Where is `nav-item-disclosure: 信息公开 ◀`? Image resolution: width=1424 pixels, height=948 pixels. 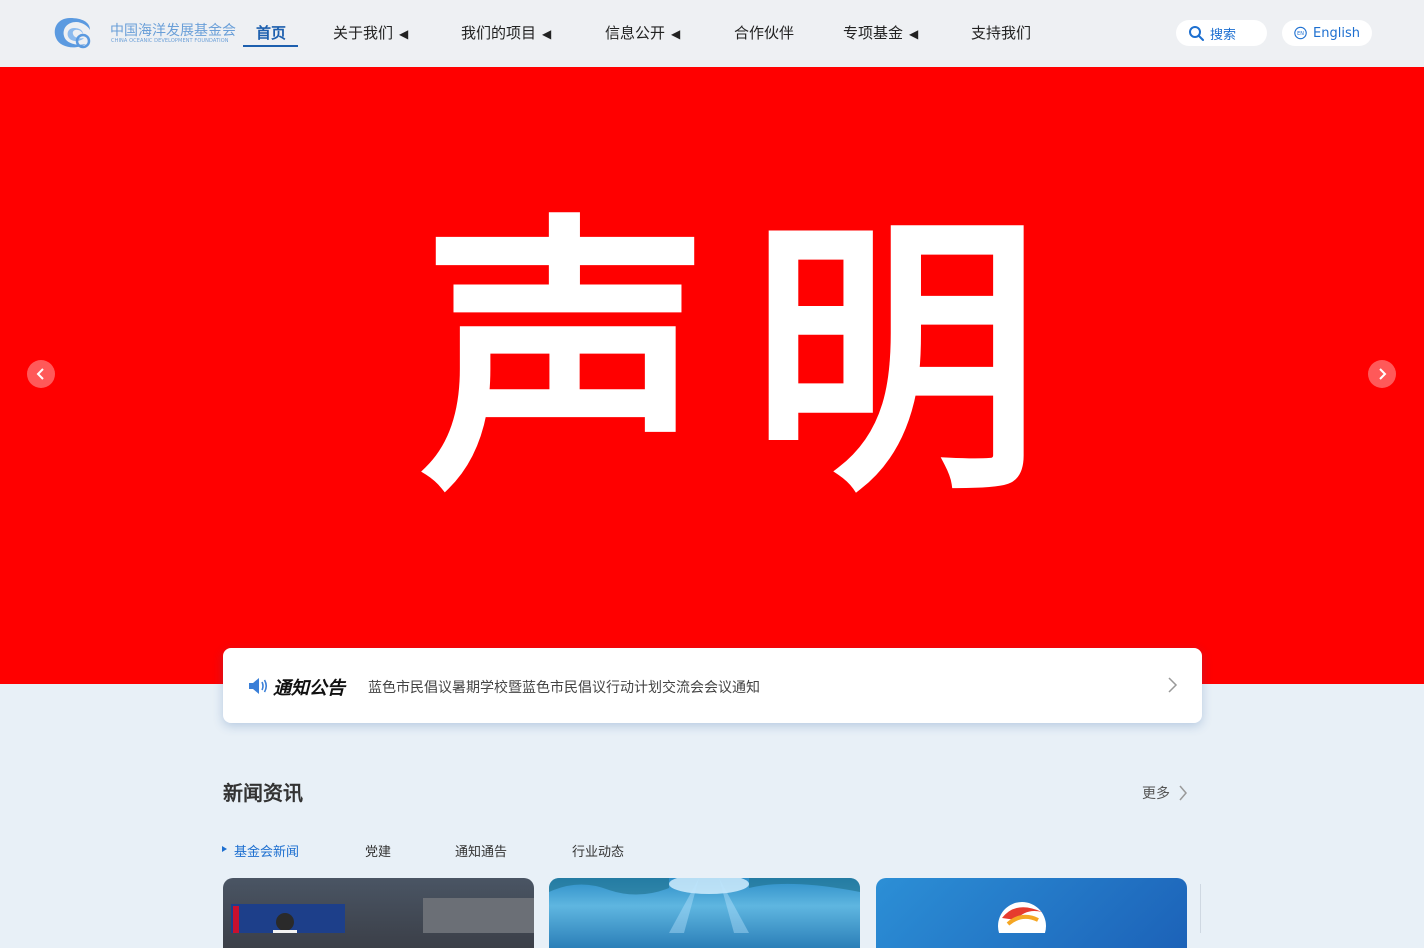 nav-item-disclosure: 信息公开 ◀ is located at coordinates (642, 35).